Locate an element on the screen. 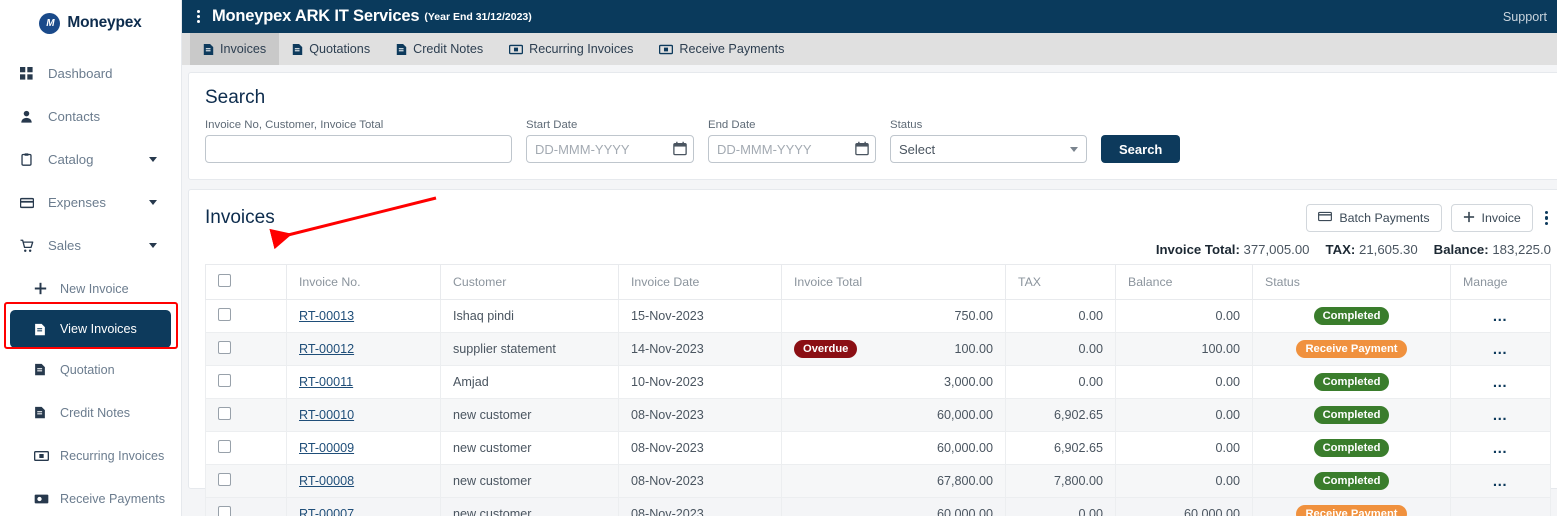 The width and height of the screenshot is (1557, 516). year-end-label: (Year End 31/12/2023) is located at coordinates (478, 16).